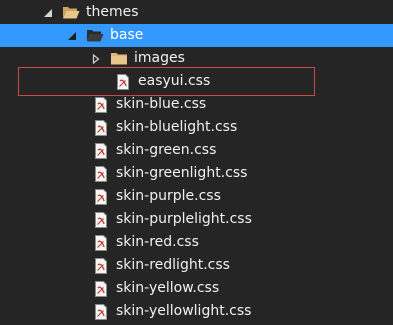 Image resolution: width=393 pixels, height=325 pixels. I want to click on tree-node-label: skin-green.css, so click(166, 150).